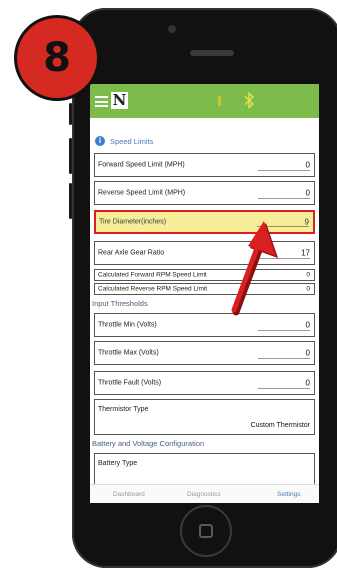 The height and width of the screenshot is (568, 337). I want to click on thermistor-type-select: Thermistor Type Custom Thermistor, so click(204, 417).